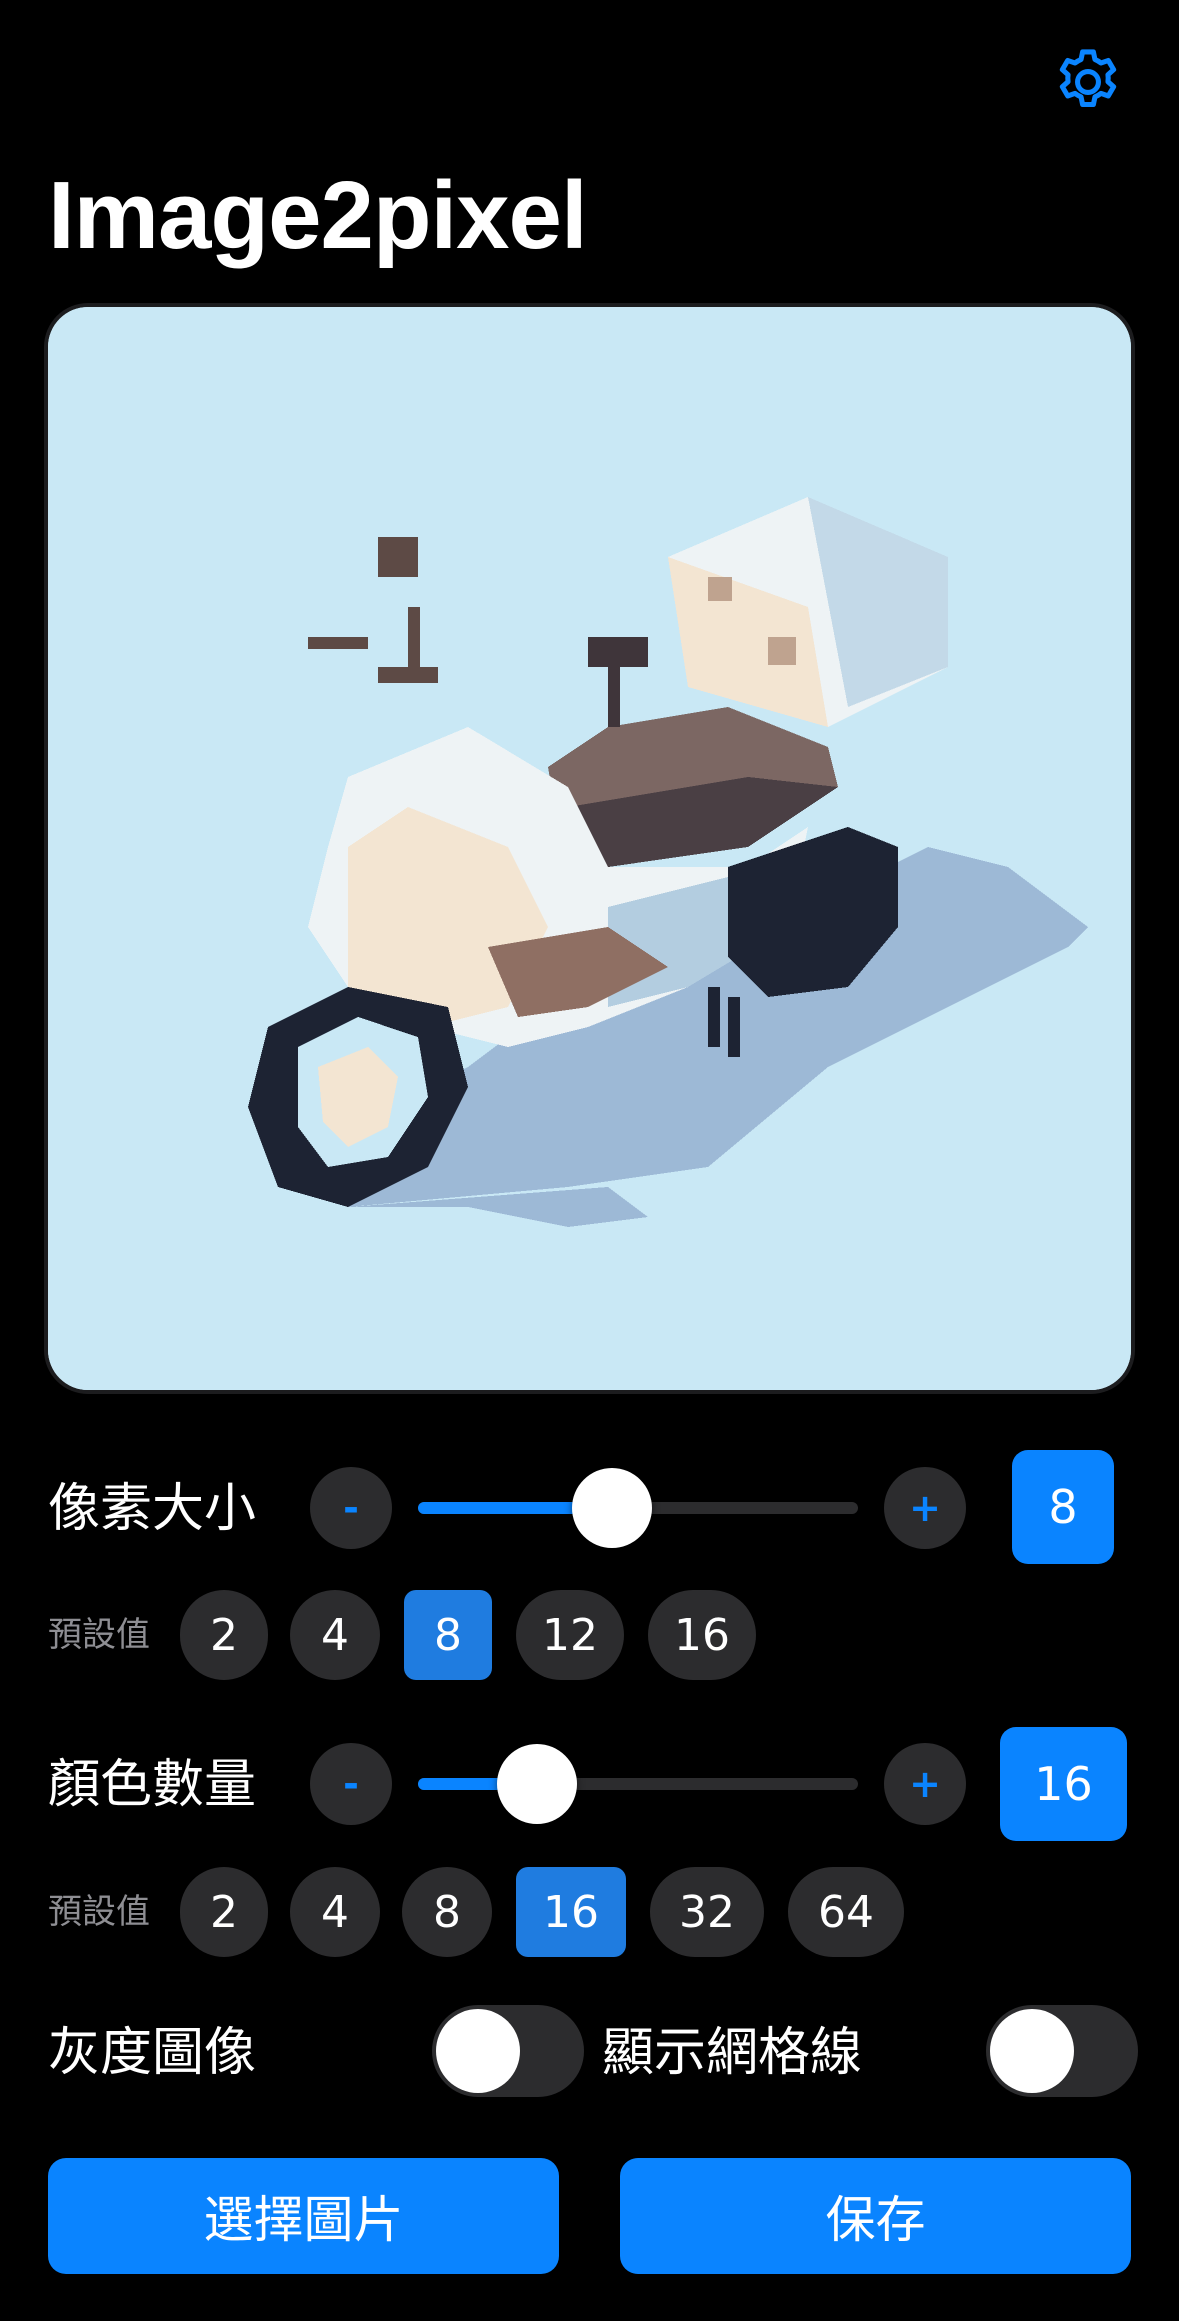  I want to click on grid-lines-toggle-knob, so click(1032, 2051).